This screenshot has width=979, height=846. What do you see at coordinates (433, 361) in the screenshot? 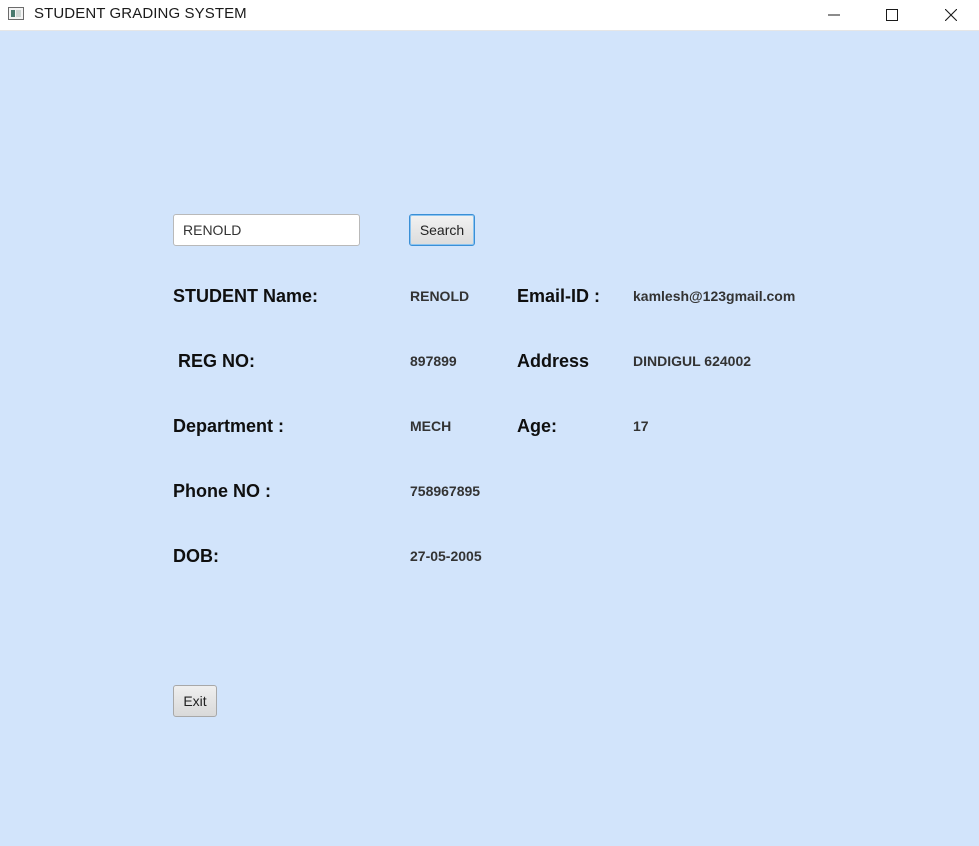
I see `reg-no-value: 897899` at bounding box center [433, 361].